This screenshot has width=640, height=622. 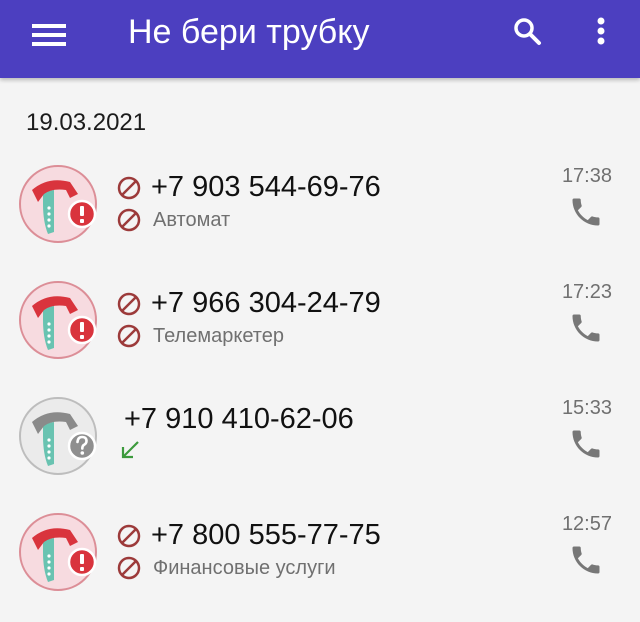 What do you see at coordinates (249, 32) in the screenshot?
I see `app-title: Не бери трубку` at bounding box center [249, 32].